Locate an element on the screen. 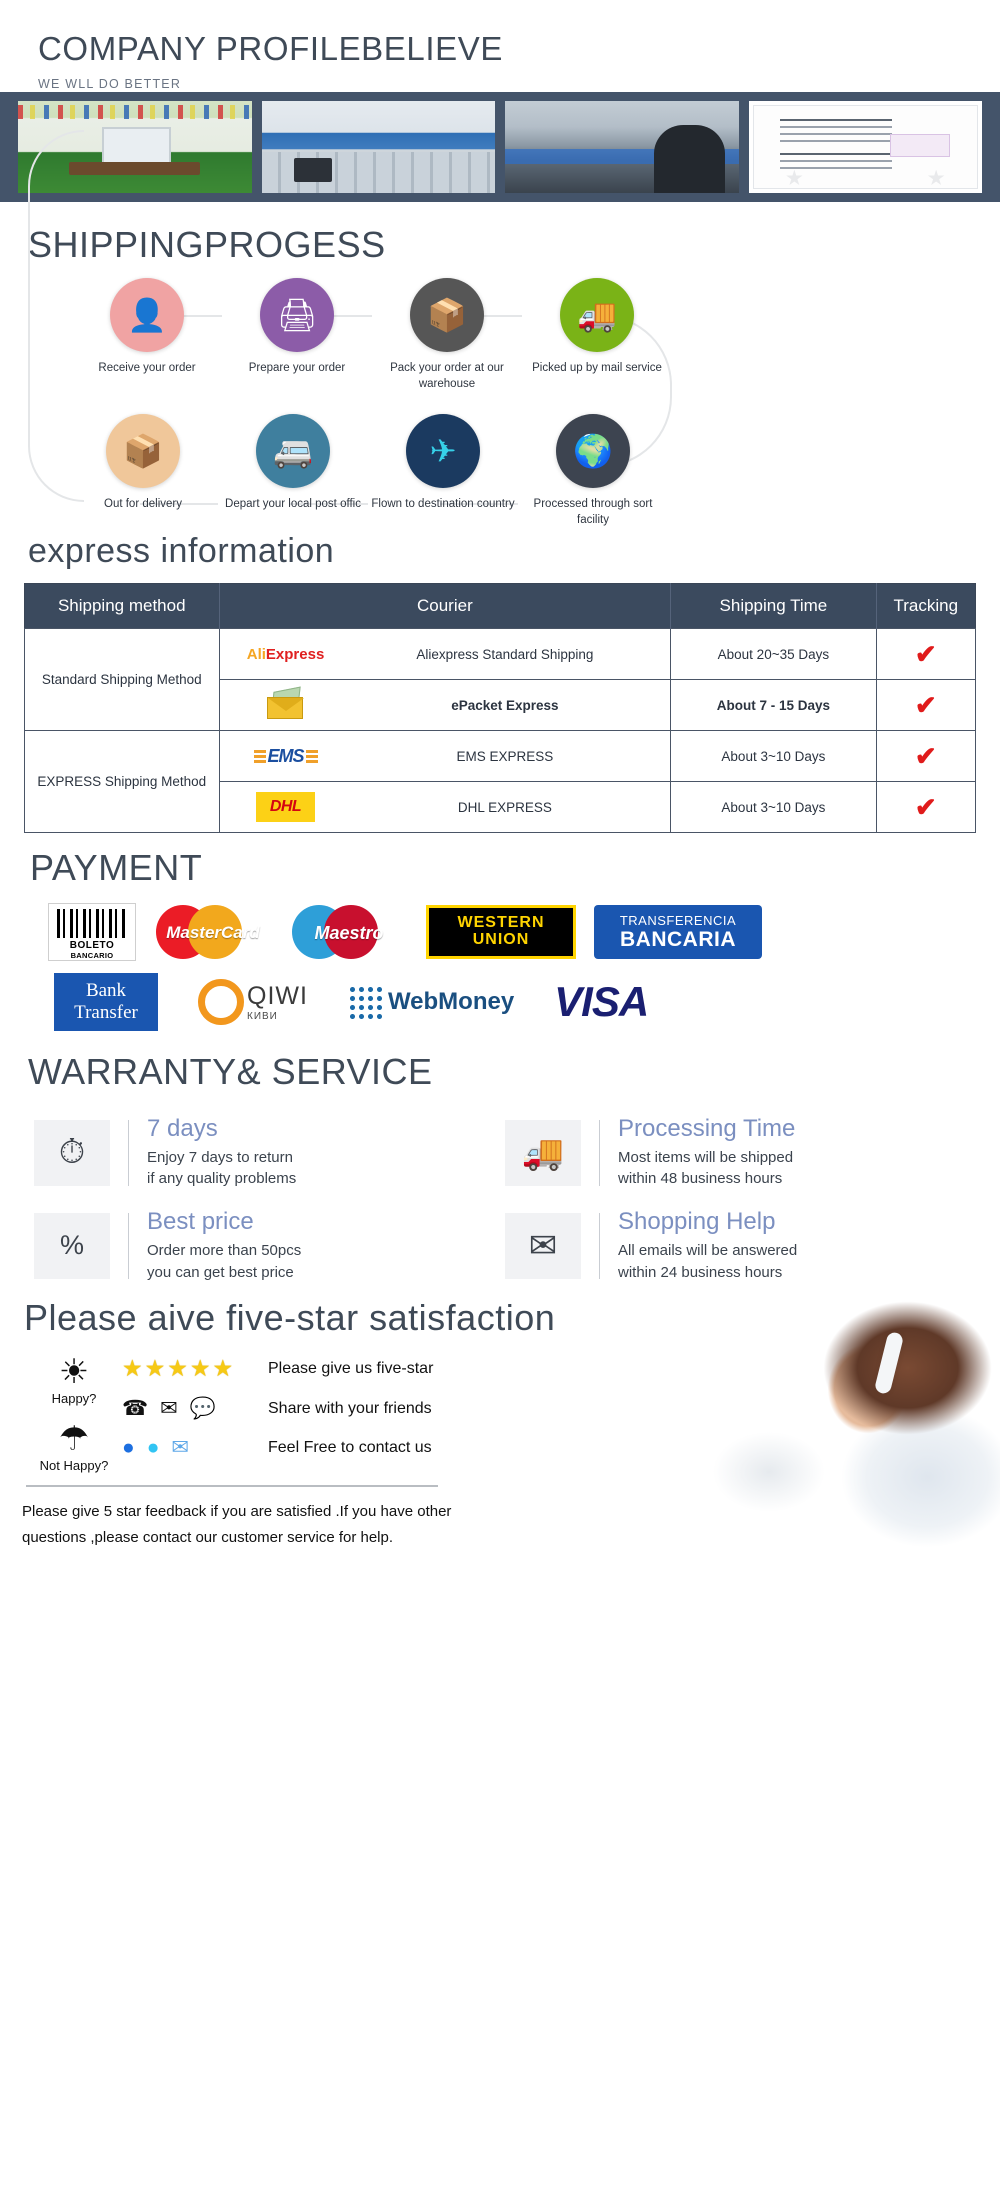 This screenshot has height=2197, width=1000. truck-icon: 🚚 is located at coordinates (597, 315).